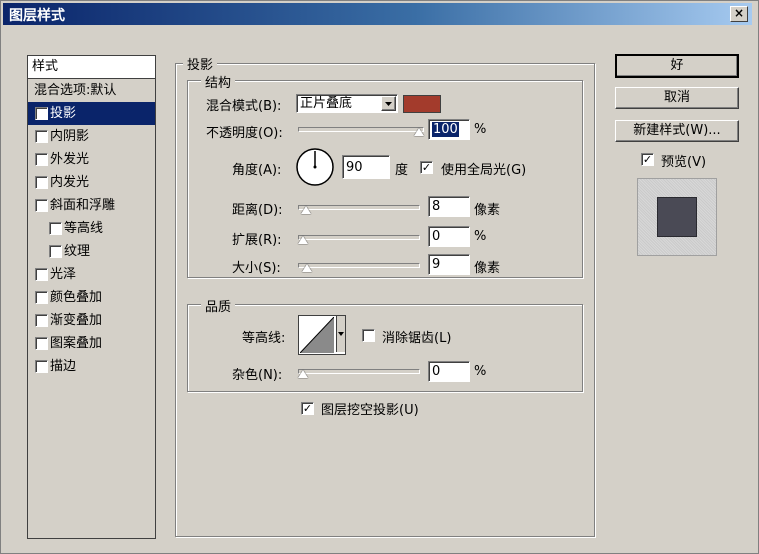  What do you see at coordinates (70, 159) in the screenshot?
I see `style-item-label: 外发光` at bounding box center [70, 159].